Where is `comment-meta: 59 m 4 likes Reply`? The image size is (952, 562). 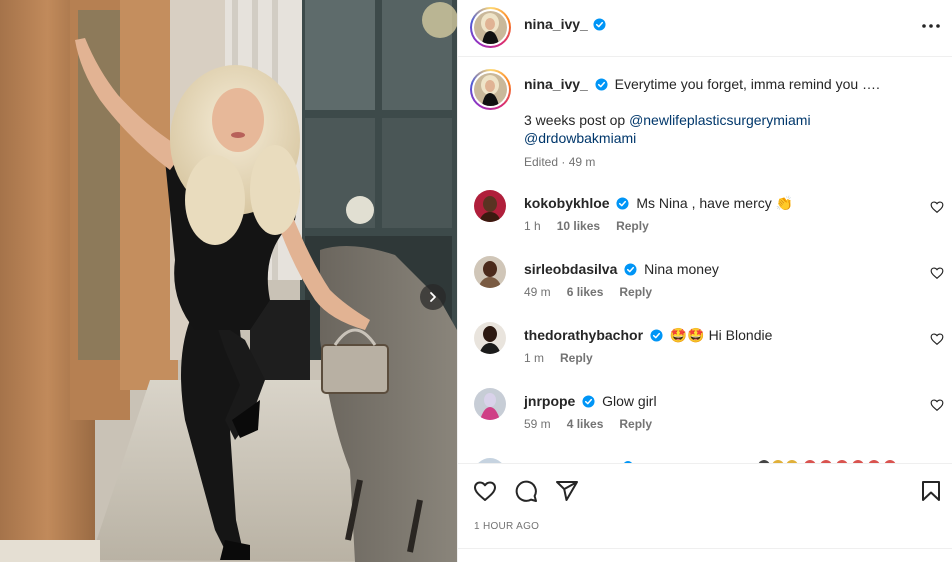
comment-meta: 59 m 4 likes Reply is located at coordinates (588, 424).